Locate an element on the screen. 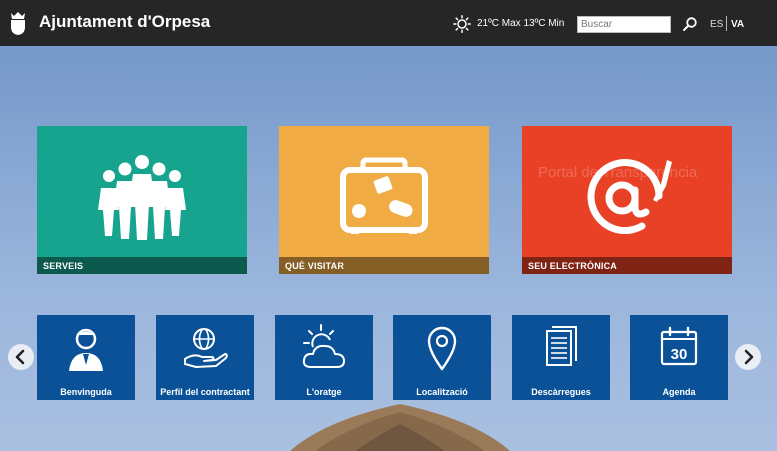  people-group-icon is located at coordinates (142, 197).